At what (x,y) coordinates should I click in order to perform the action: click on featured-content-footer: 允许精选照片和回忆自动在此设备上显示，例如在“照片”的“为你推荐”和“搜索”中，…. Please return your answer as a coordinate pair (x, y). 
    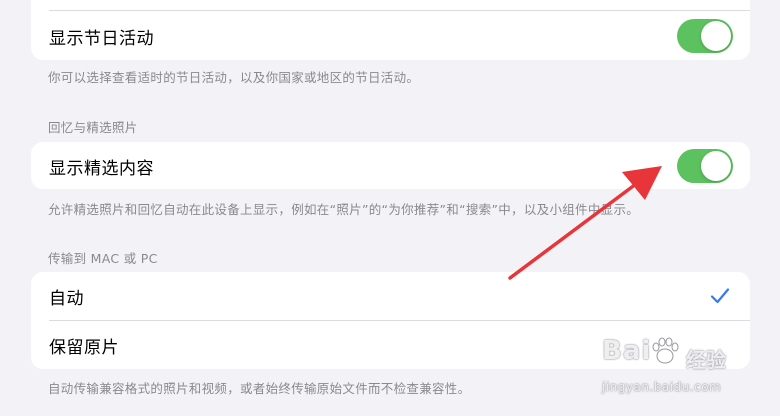
    Looking at the image, I should click on (344, 209).